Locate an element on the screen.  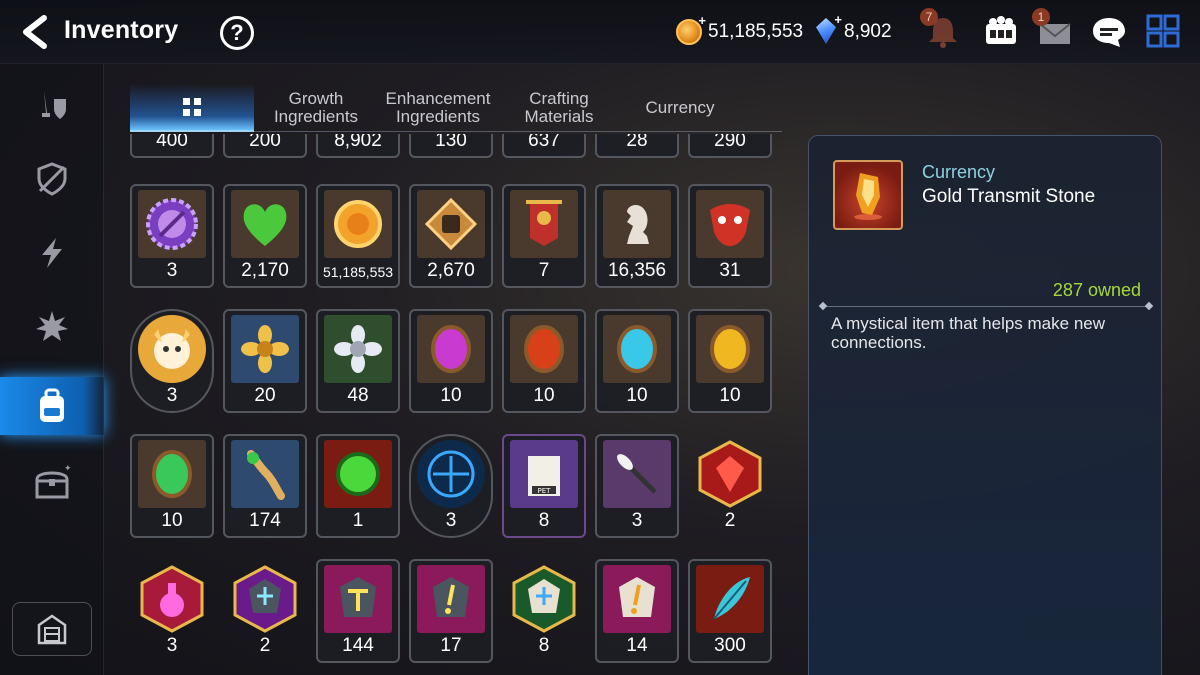
storage-button is located at coordinates (52, 629).